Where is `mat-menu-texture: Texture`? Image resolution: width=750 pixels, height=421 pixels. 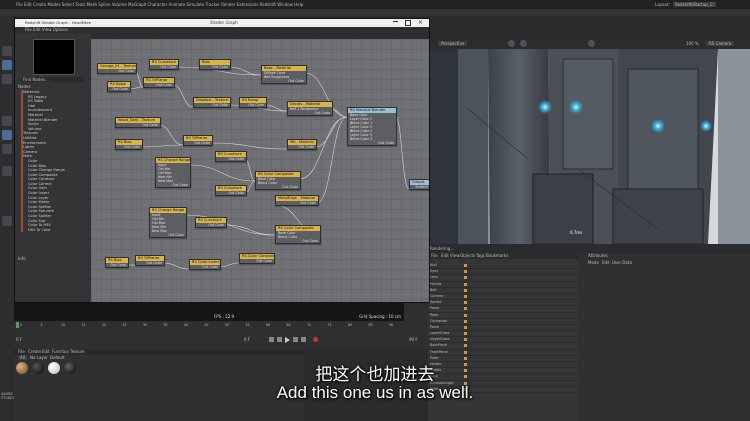 mat-menu-texture: Texture is located at coordinates (77, 351).